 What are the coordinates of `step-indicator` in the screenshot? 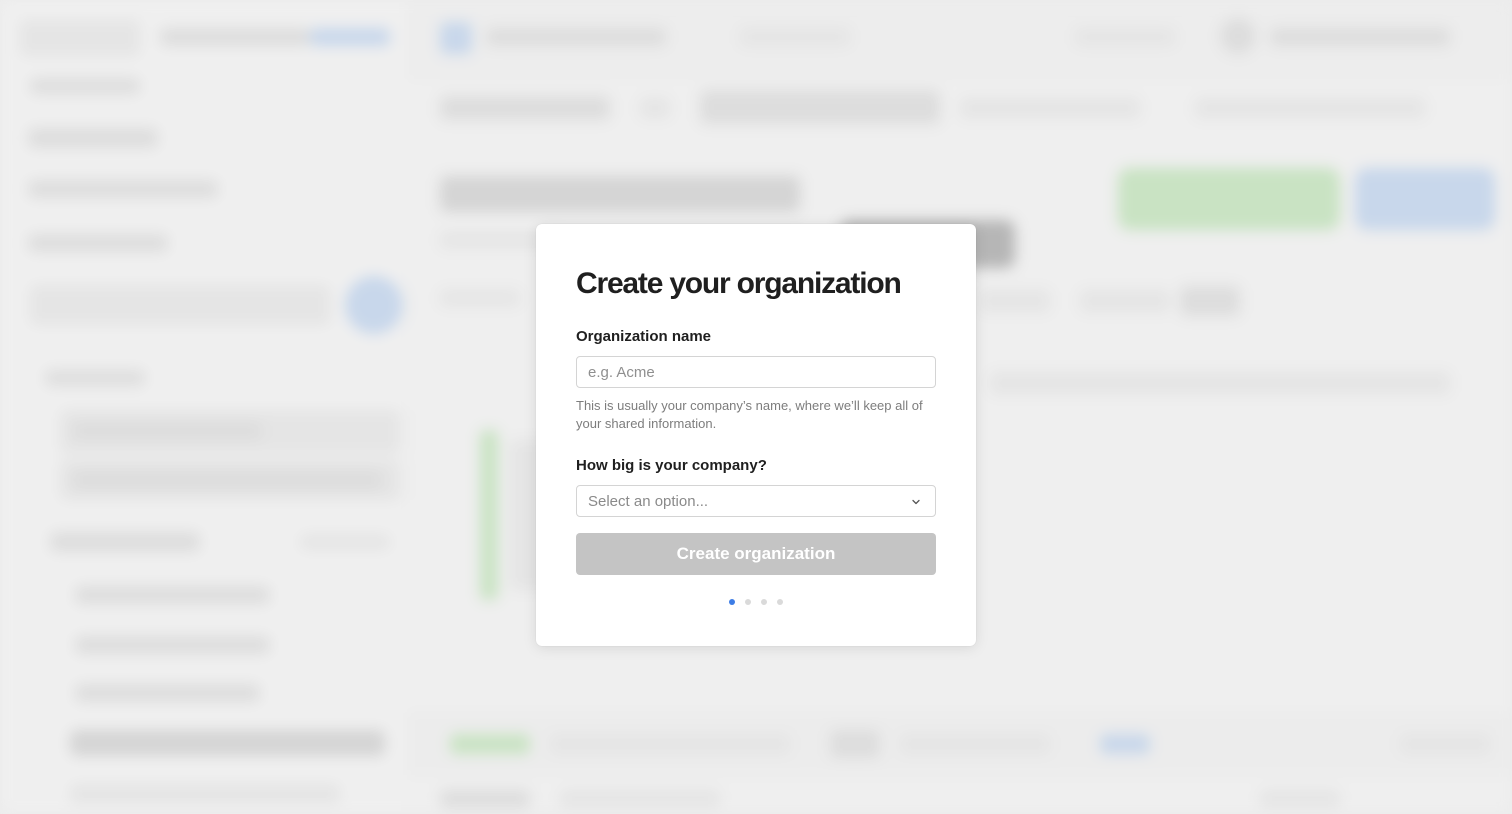 It's located at (756, 602).